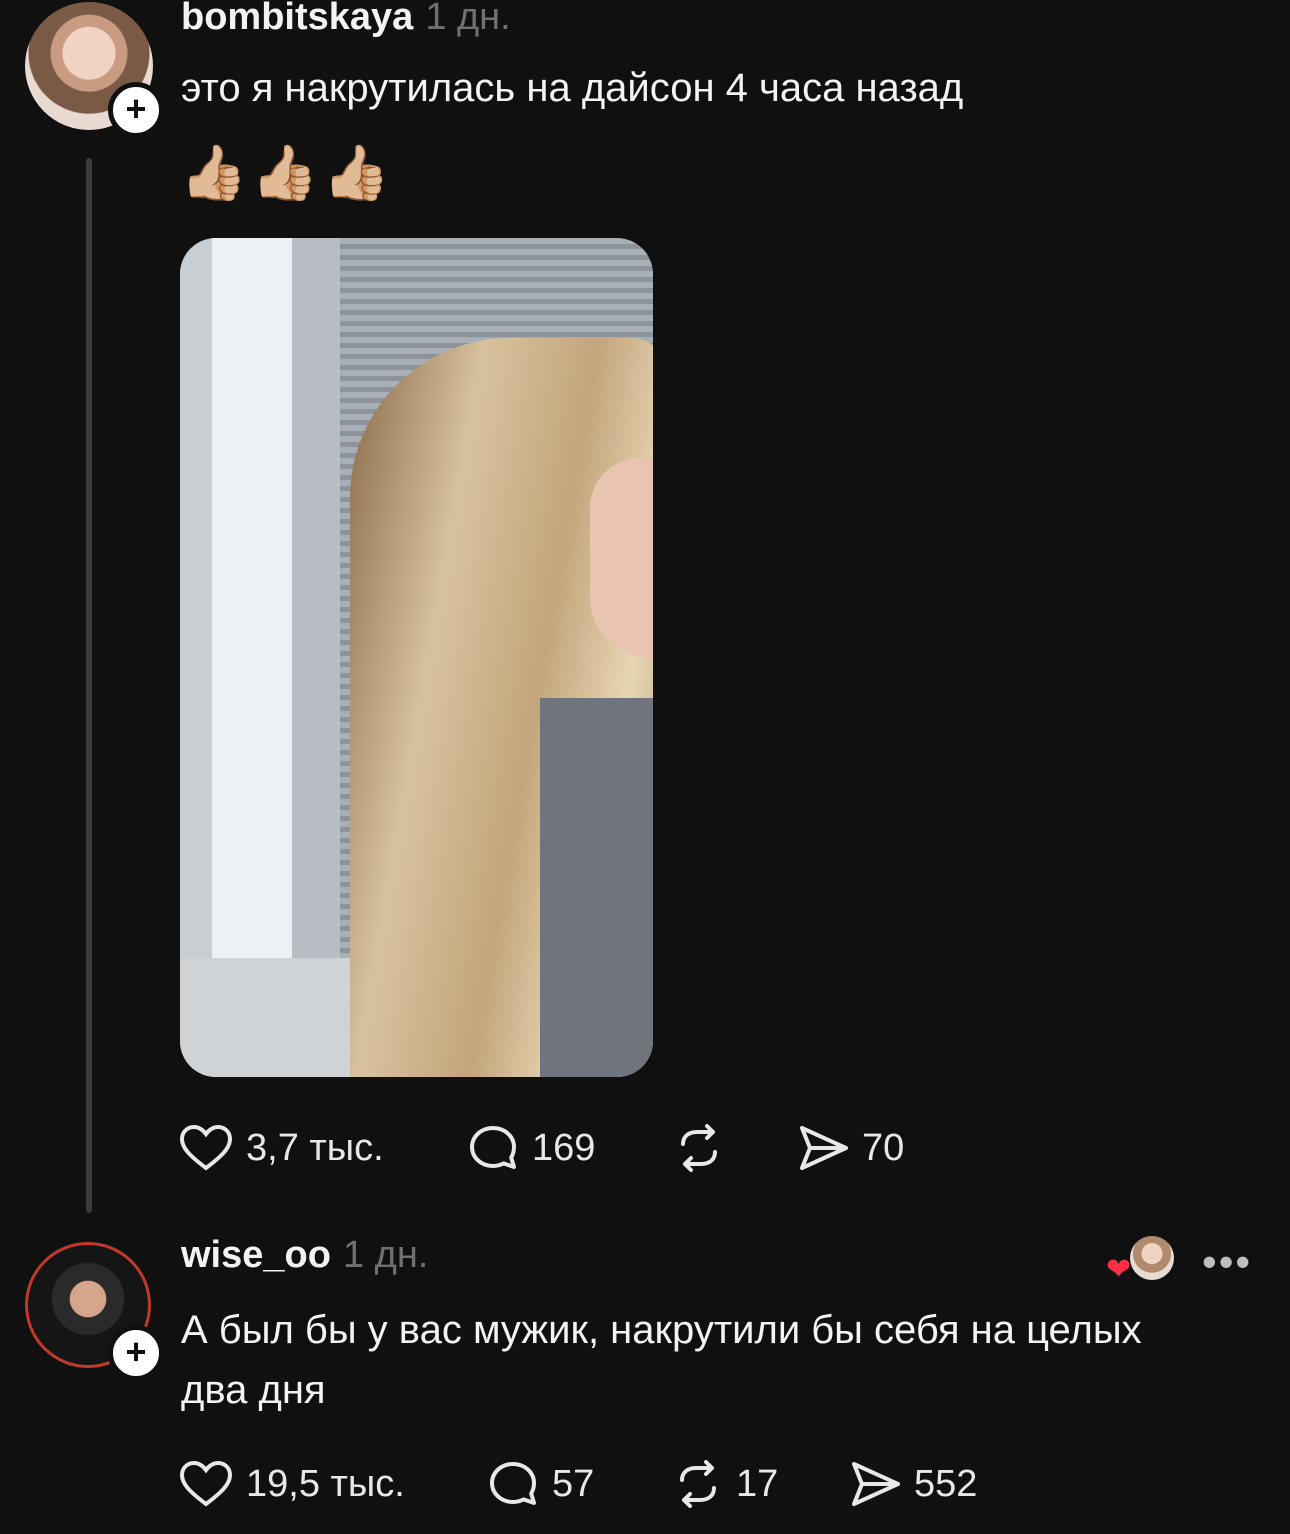 The height and width of the screenshot is (1534, 1290). I want to click on repost-button, so click(735, 1148).